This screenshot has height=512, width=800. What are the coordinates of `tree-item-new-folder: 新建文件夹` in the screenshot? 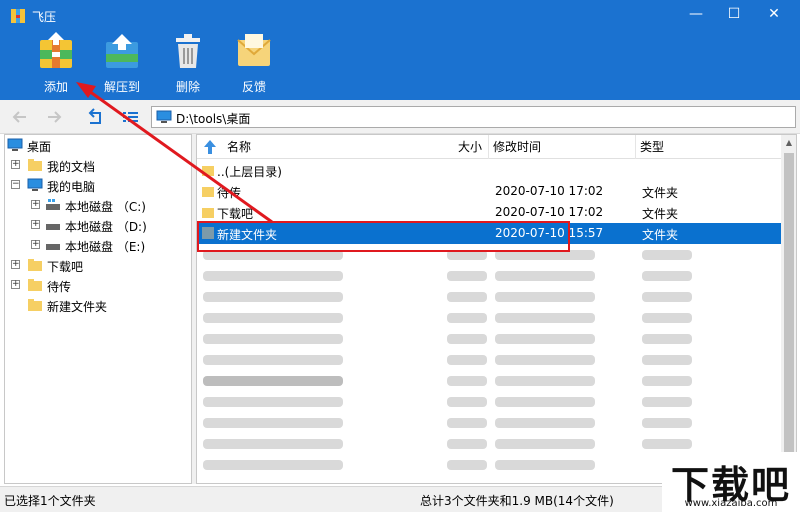 It's located at (99, 306).